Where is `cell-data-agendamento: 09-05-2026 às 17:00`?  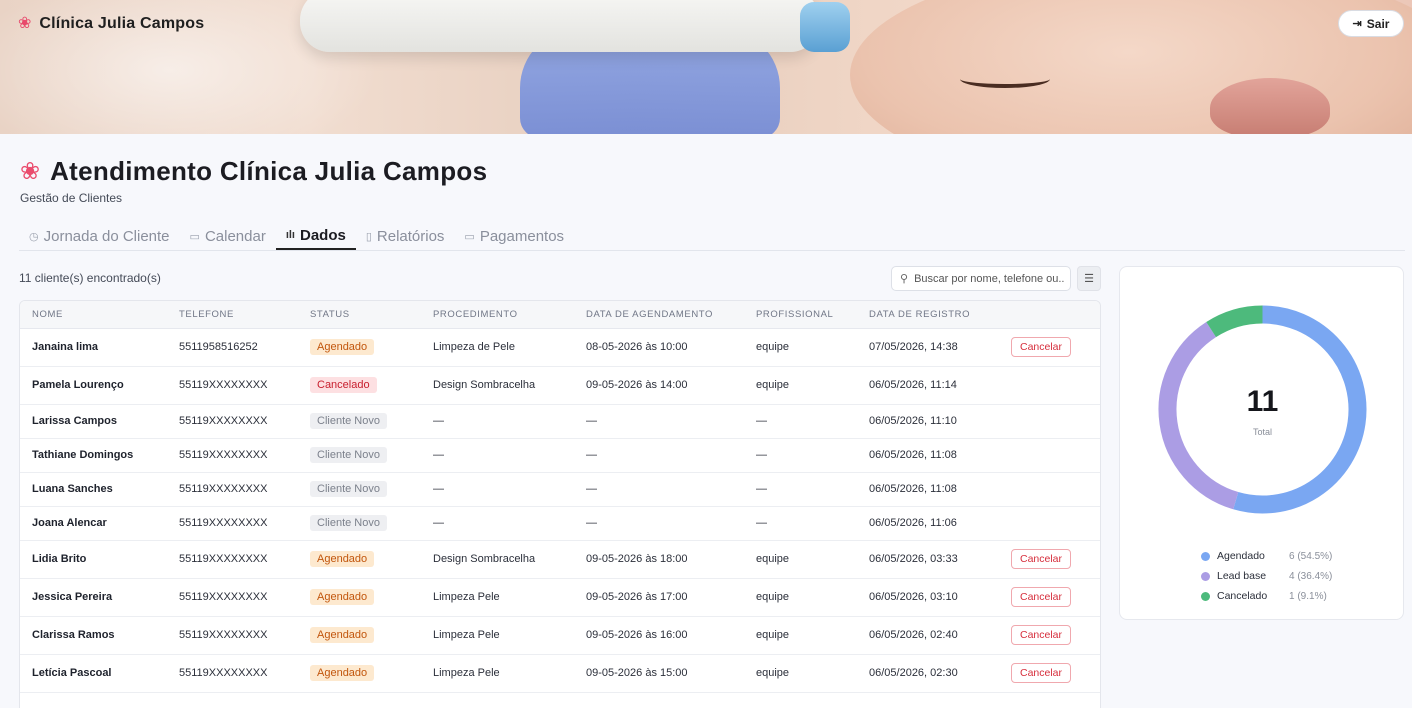 cell-data-agendamento: 09-05-2026 às 17:00 is located at coordinates (659, 597).